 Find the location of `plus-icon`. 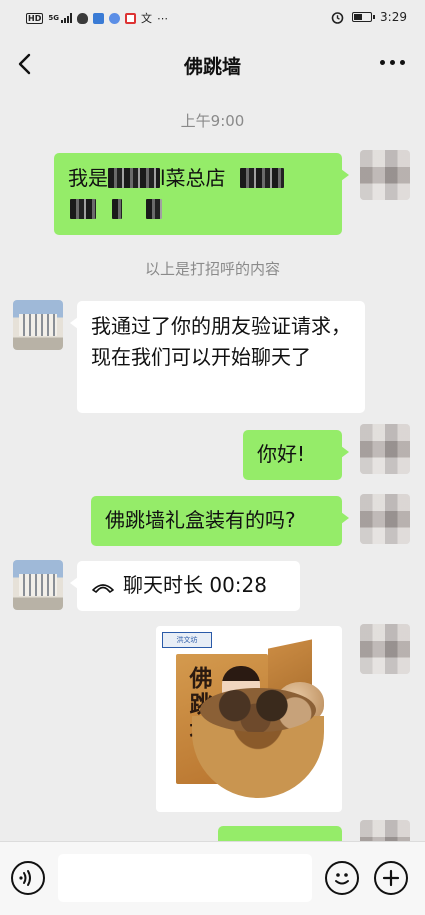

plus-icon is located at coordinates (391, 878).